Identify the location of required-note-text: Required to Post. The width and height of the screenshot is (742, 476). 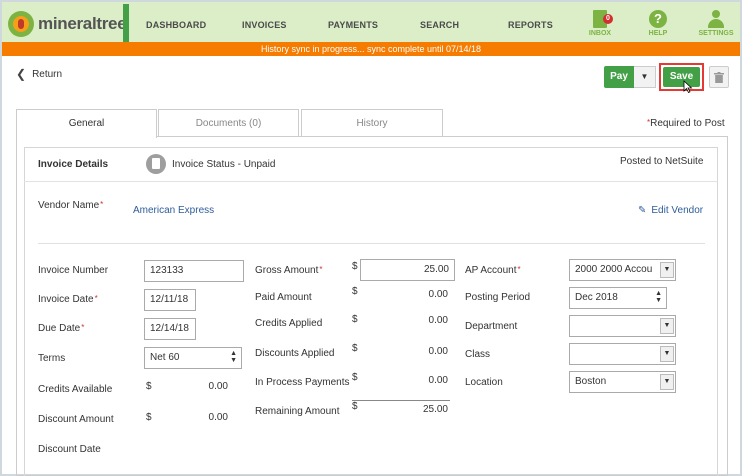
(687, 123).